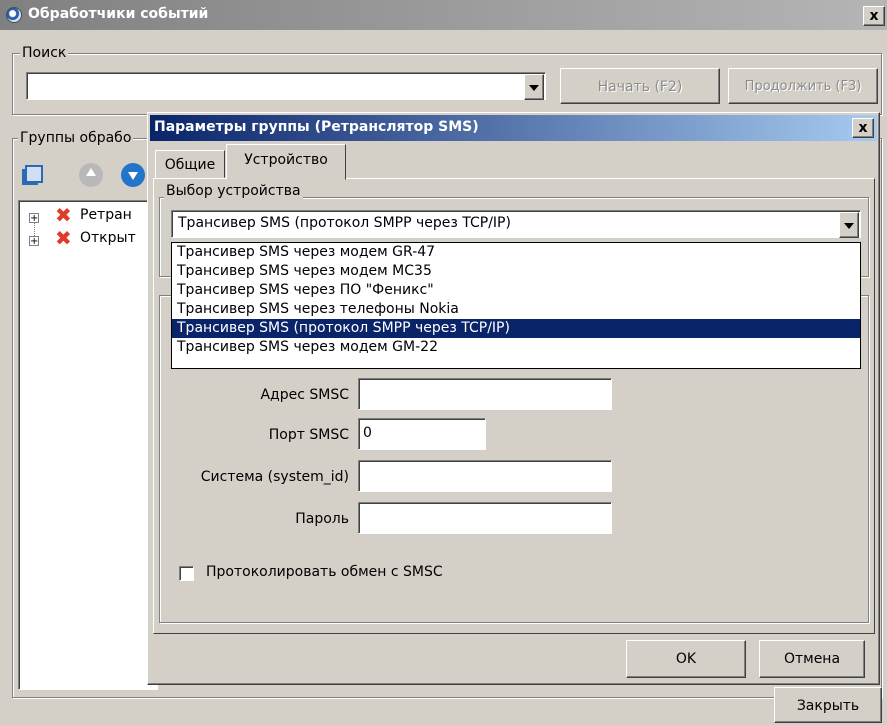 Image resolution: width=887 pixels, height=725 pixels. I want to click on tree-item-label: Ретран, so click(106, 215).